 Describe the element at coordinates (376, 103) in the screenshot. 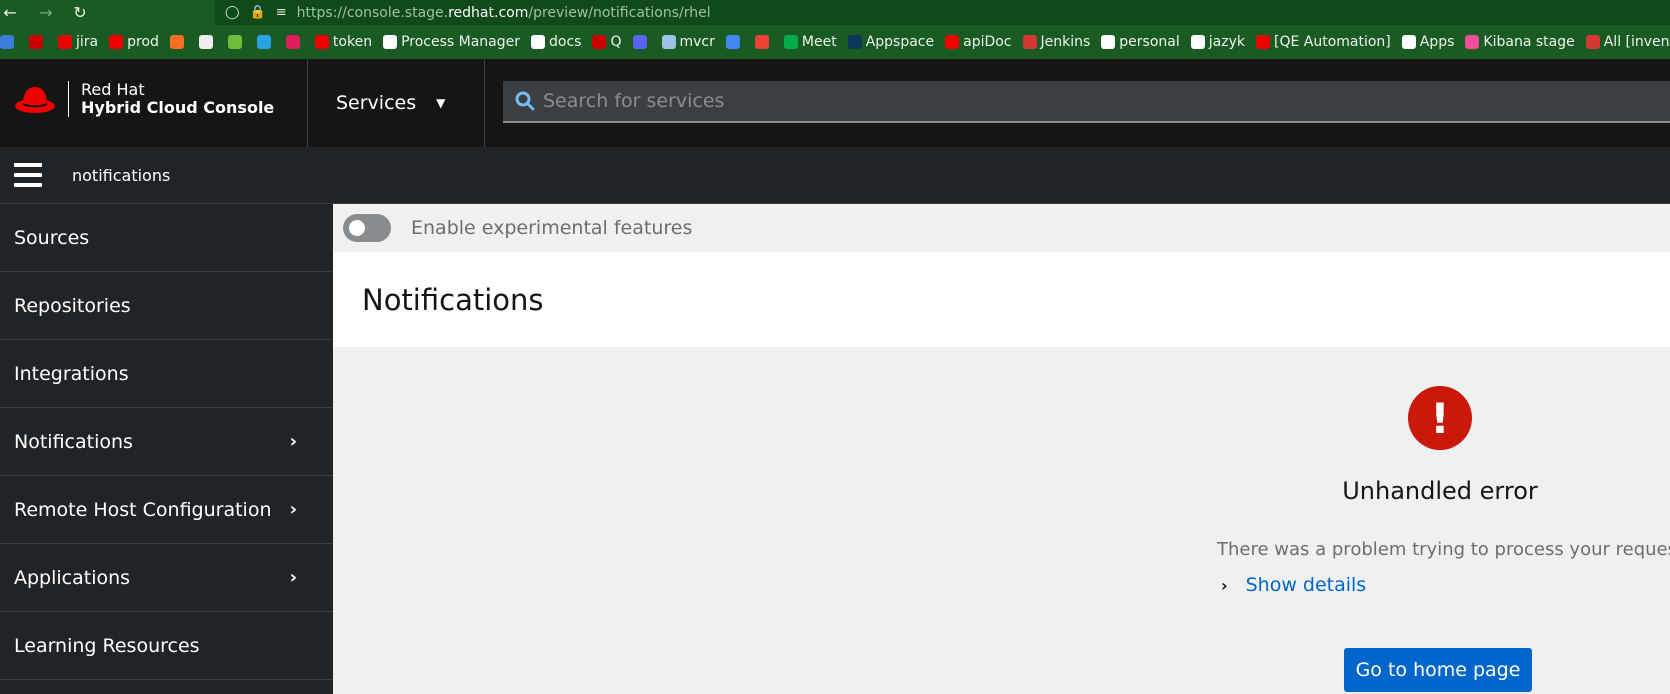

I see `services-label: Services` at that location.